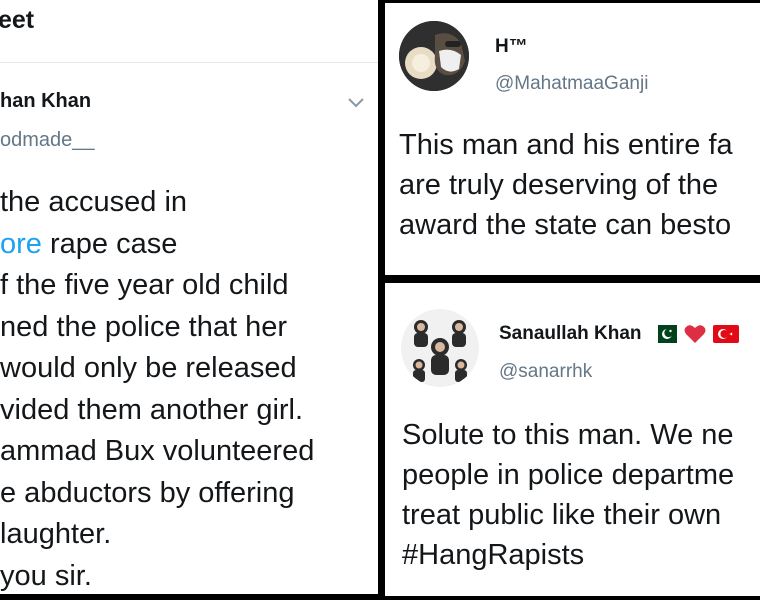 This screenshot has height=600, width=760. I want to click on tweet-line: f the five year old child, so click(144, 285).